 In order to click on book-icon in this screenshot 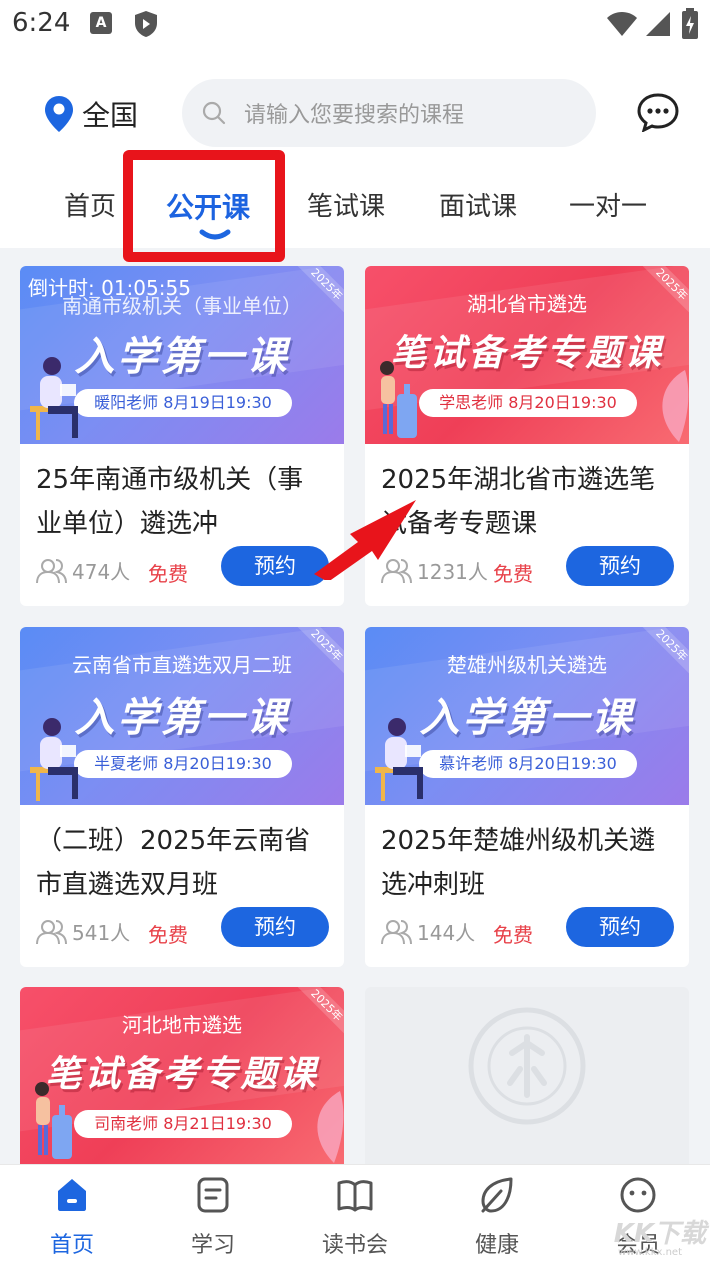, I will do `click(355, 1196)`.